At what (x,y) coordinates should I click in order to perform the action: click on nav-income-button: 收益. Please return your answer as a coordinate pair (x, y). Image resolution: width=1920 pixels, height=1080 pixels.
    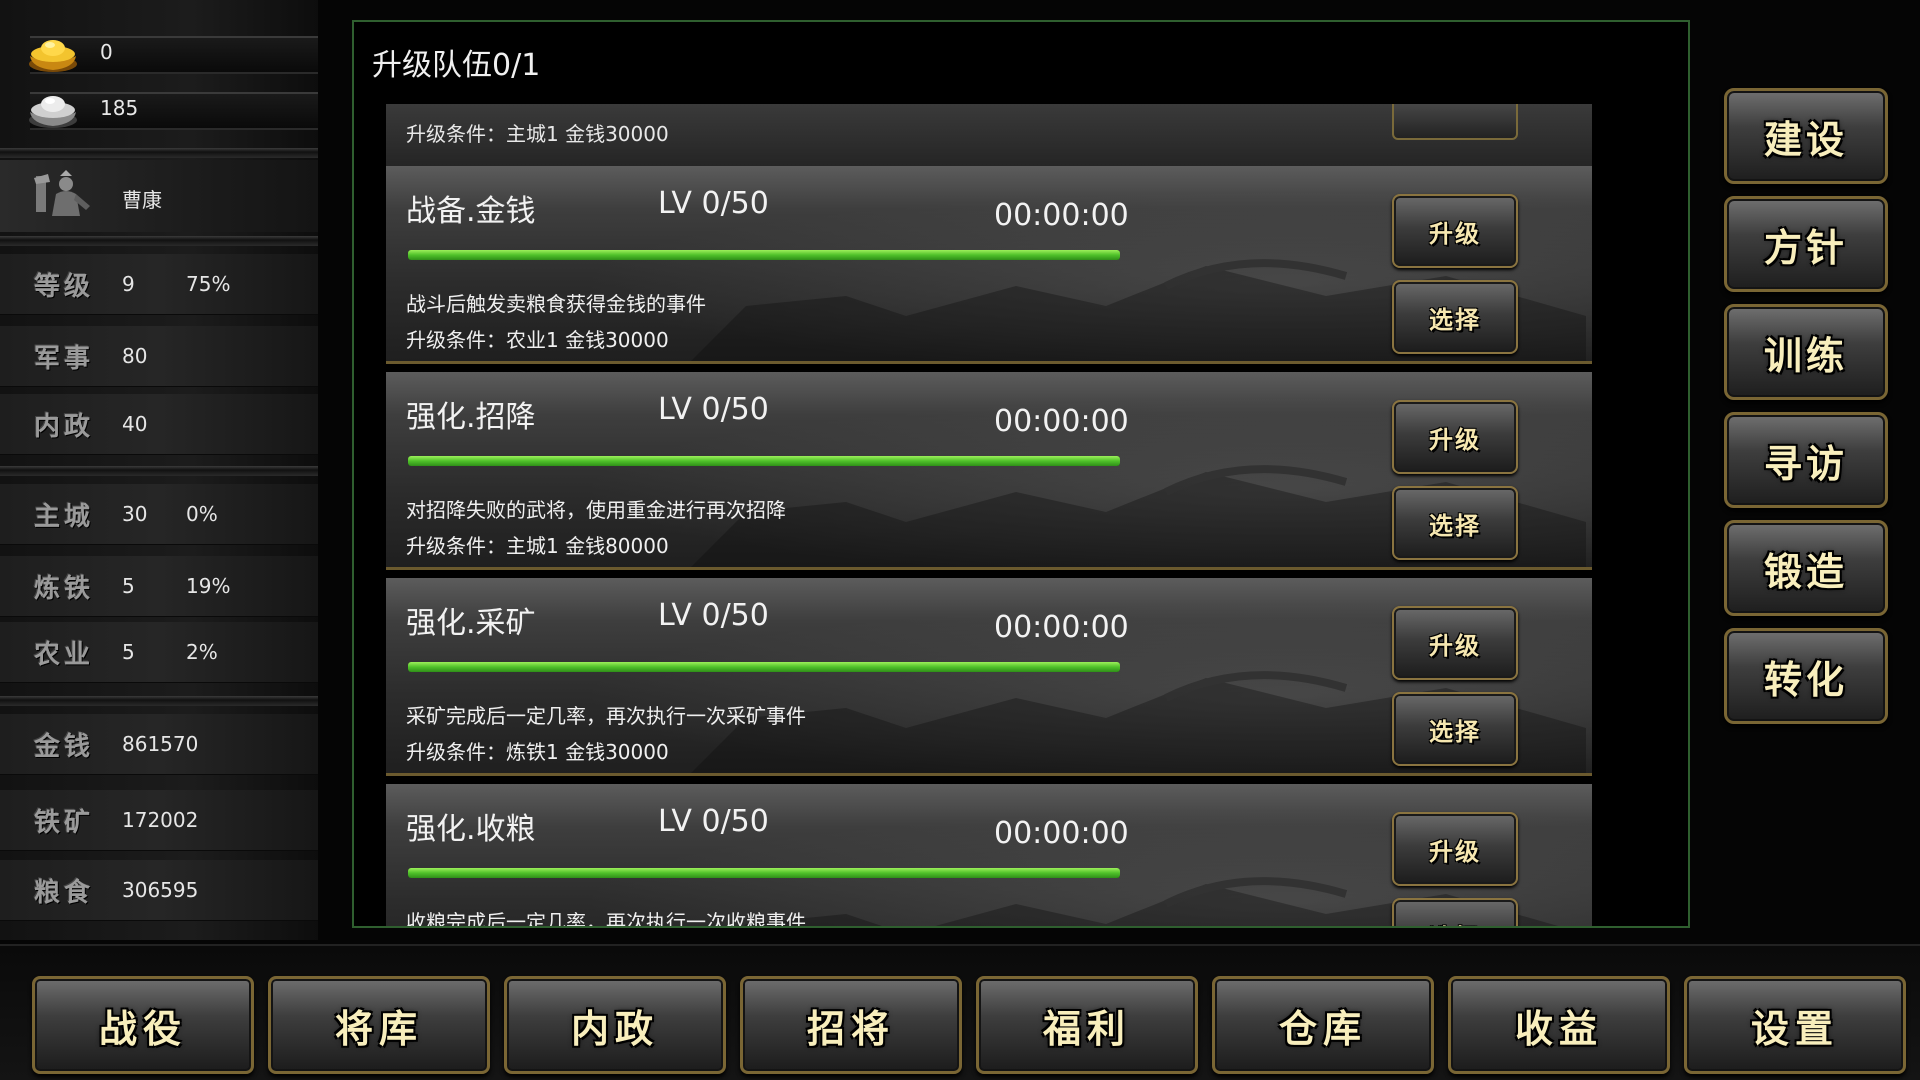
    Looking at the image, I should click on (1559, 1025).